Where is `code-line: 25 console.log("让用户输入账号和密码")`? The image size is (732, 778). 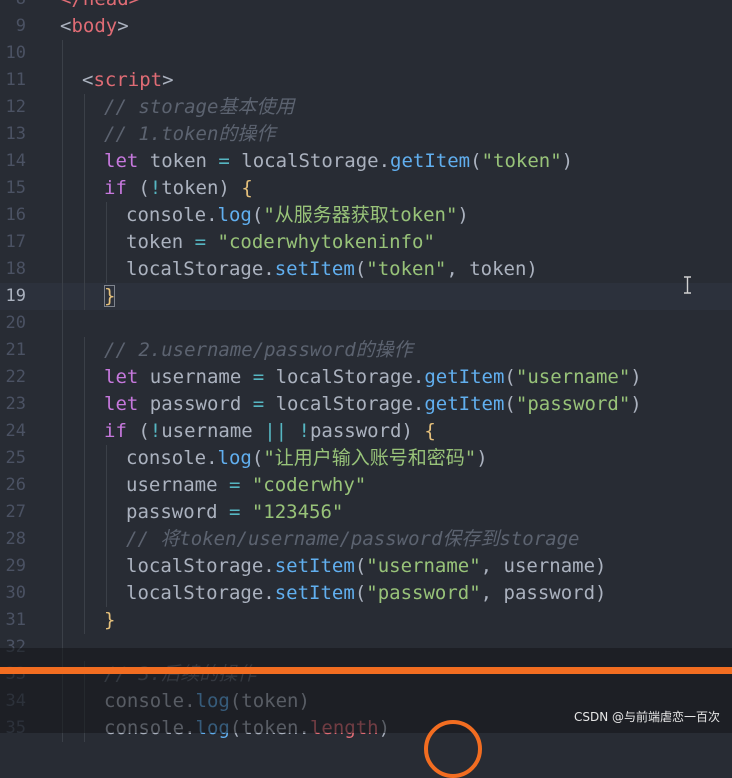
code-line: 25 console.log("让用户输入账号和密码") is located at coordinates (366, 458).